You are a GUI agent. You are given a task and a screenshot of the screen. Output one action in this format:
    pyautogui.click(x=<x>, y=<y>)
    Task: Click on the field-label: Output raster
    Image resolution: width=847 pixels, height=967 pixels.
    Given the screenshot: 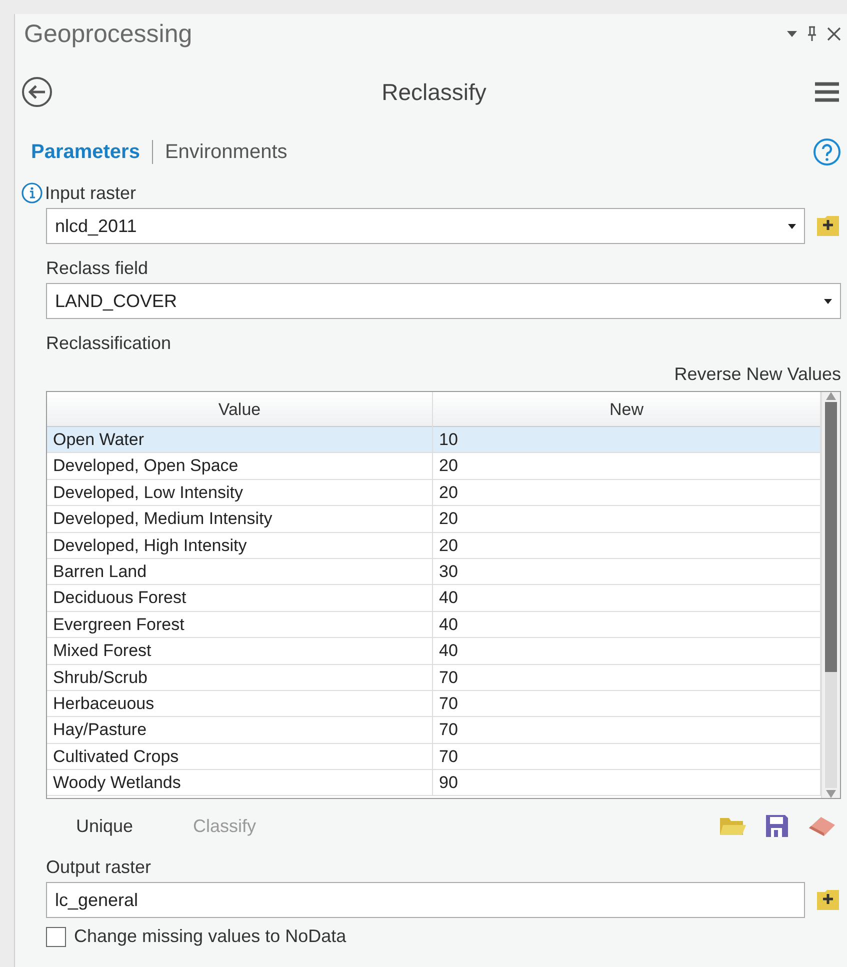 What is the action you would take?
    pyautogui.click(x=99, y=867)
    